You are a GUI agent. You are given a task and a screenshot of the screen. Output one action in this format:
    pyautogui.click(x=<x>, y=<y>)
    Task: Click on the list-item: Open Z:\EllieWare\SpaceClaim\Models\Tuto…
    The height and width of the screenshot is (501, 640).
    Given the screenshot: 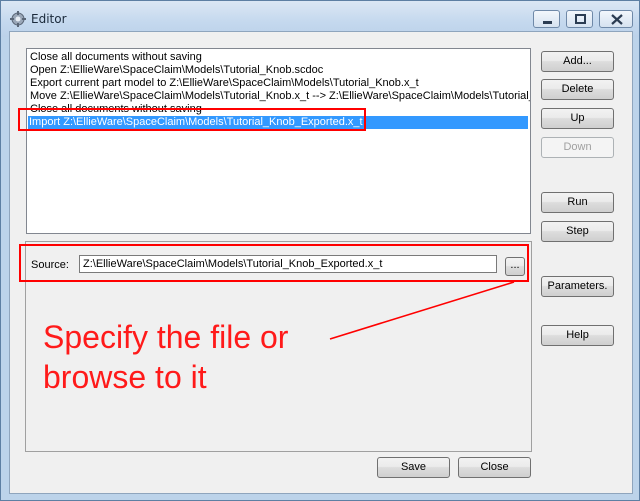 What is the action you would take?
    pyautogui.click(x=176, y=70)
    